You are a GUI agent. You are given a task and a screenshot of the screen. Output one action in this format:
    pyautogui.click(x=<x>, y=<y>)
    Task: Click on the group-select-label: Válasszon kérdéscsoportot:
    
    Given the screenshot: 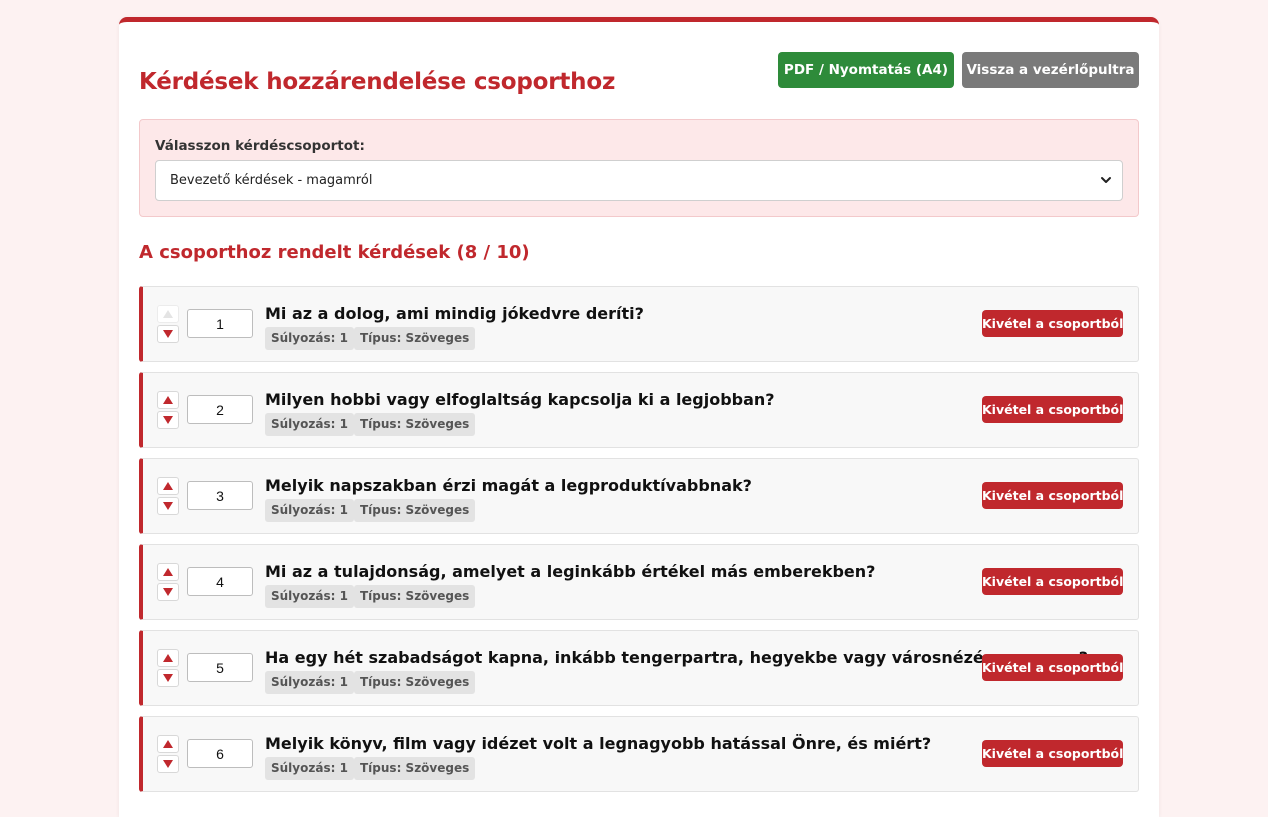 What is the action you would take?
    pyautogui.click(x=260, y=146)
    